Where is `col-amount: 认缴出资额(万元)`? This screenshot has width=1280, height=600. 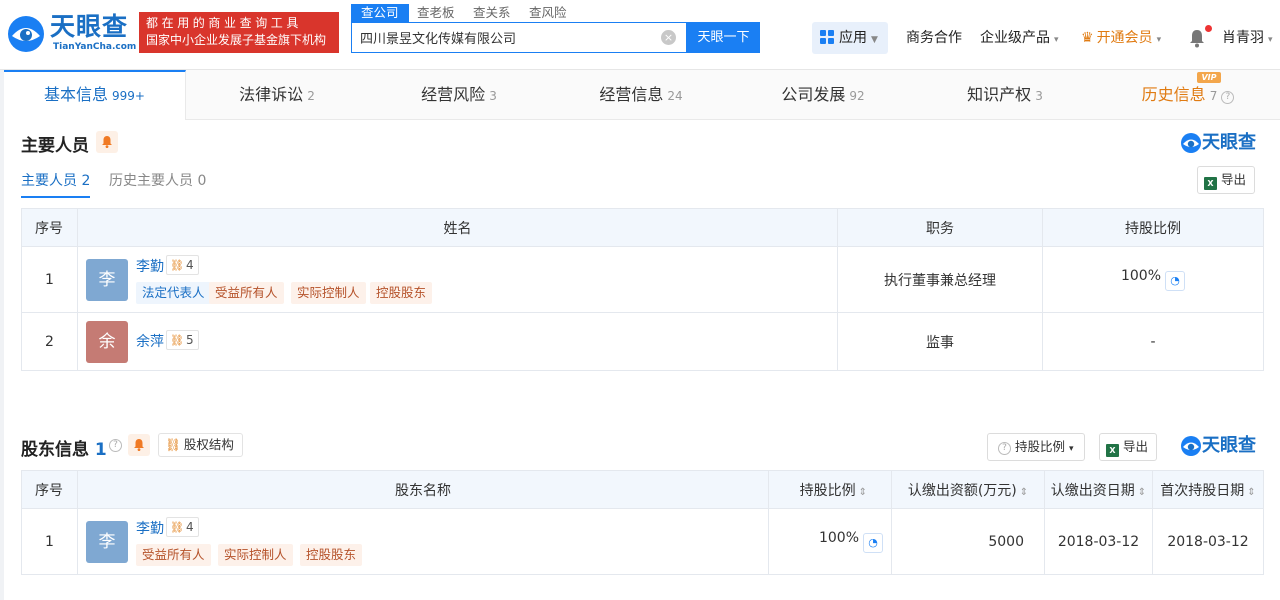
col-amount: 认缴出资额(万元) is located at coordinates (968, 489).